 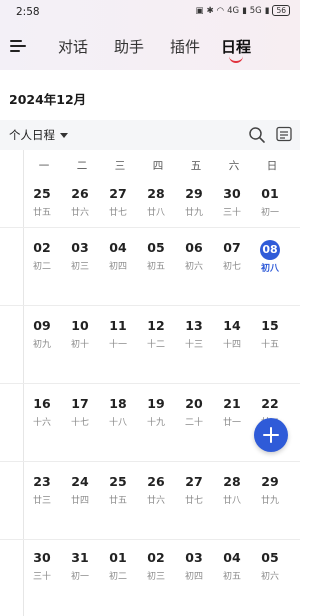 What do you see at coordinates (156, 325) in the screenshot?
I see `day-number: 12` at bounding box center [156, 325].